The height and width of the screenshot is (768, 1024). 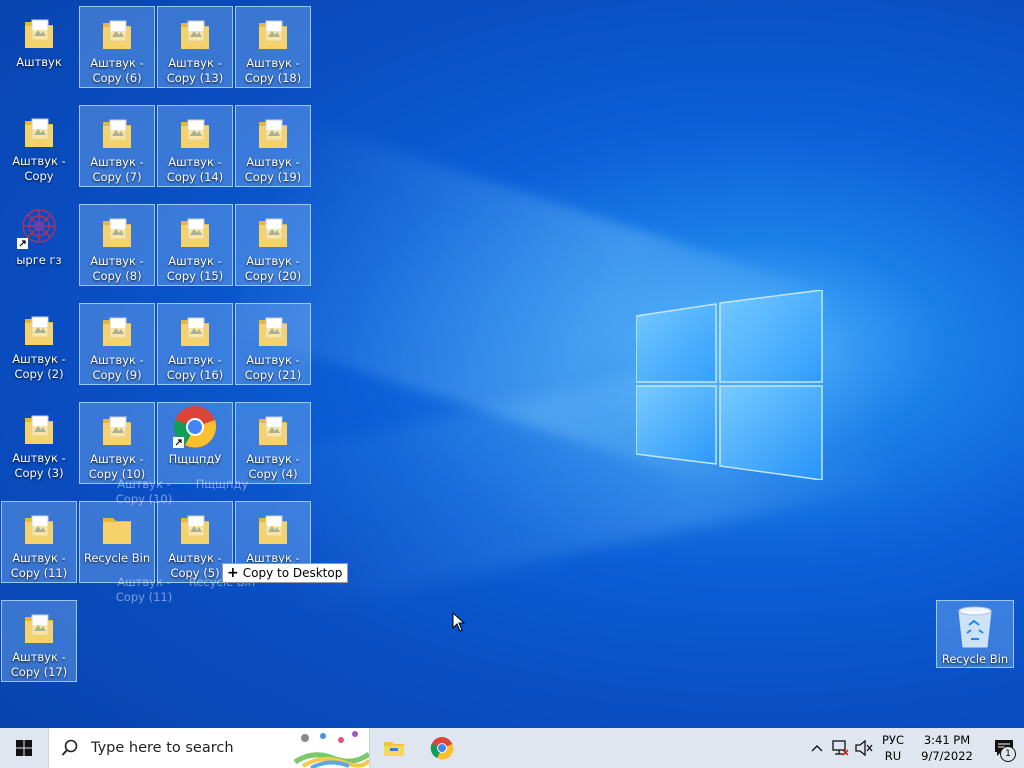 I want to click on taskbar-search-box: Type here to search, so click(x=209, y=748).